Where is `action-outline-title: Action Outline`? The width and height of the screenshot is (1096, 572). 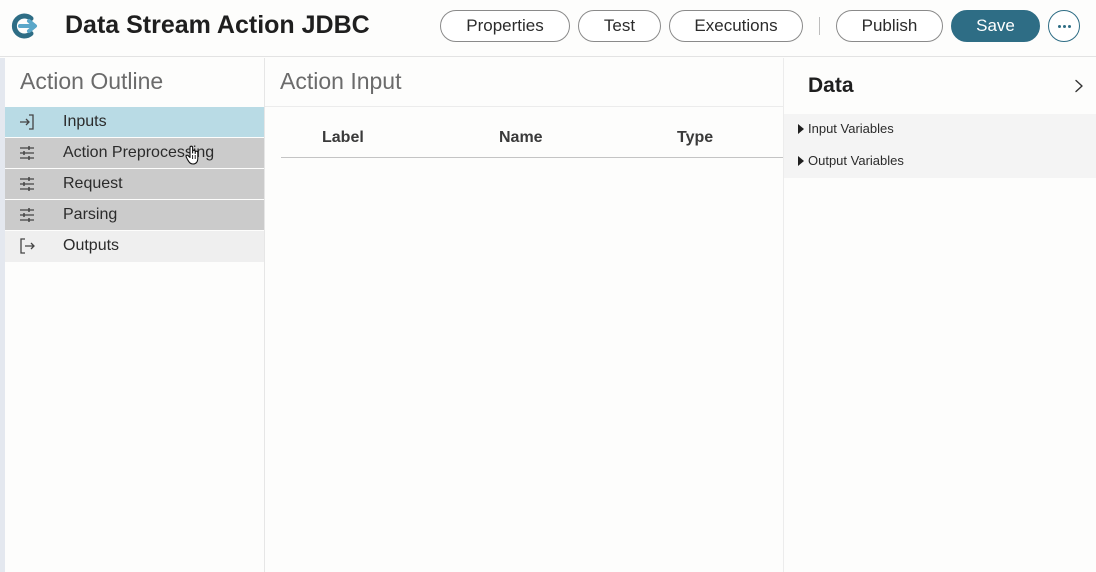 action-outline-title: Action Outline is located at coordinates (92, 81).